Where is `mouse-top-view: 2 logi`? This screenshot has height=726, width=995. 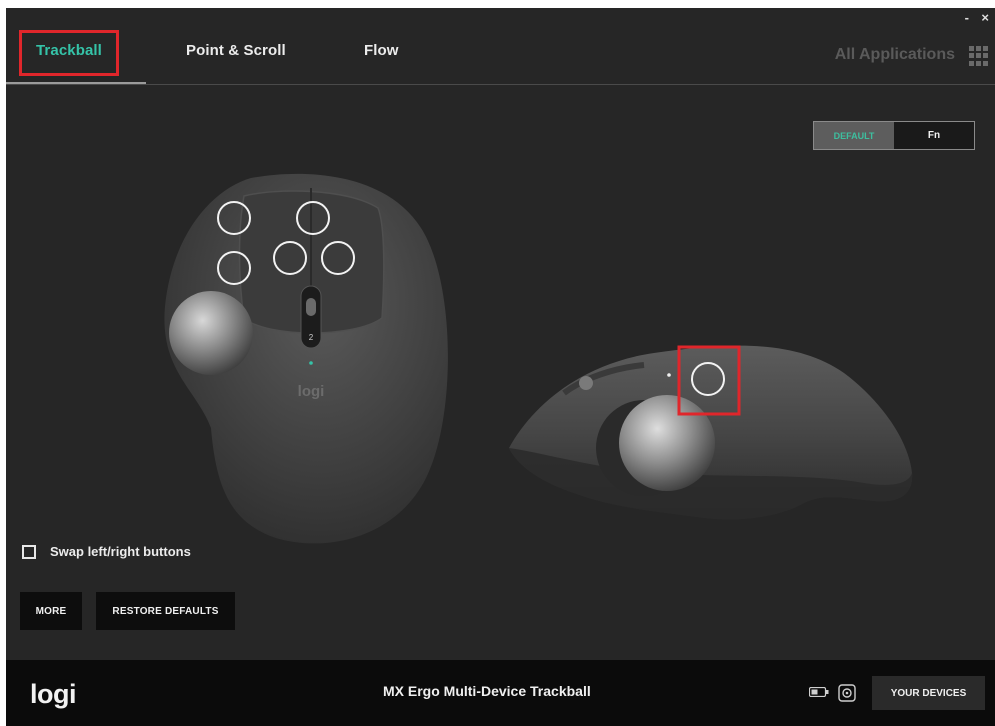 mouse-top-view: 2 logi is located at coordinates (306, 358).